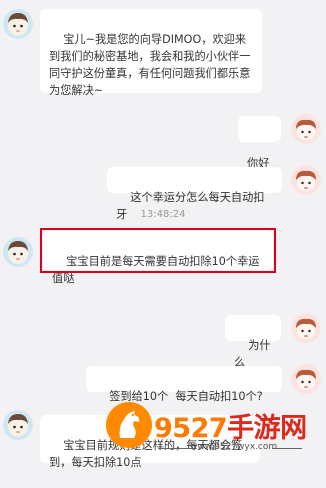 The width and height of the screenshot is (326, 488). I want to click on highlight-frame, so click(158, 250).